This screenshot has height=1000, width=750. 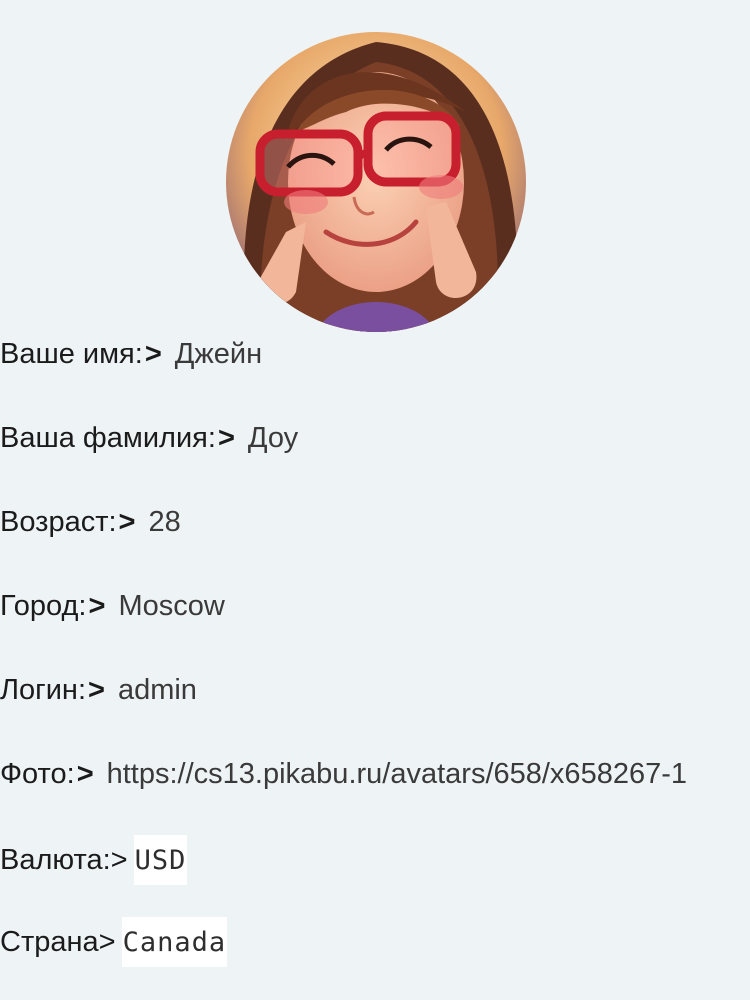 What do you see at coordinates (157, 689) in the screenshot?
I see `login-value: admin` at bounding box center [157, 689].